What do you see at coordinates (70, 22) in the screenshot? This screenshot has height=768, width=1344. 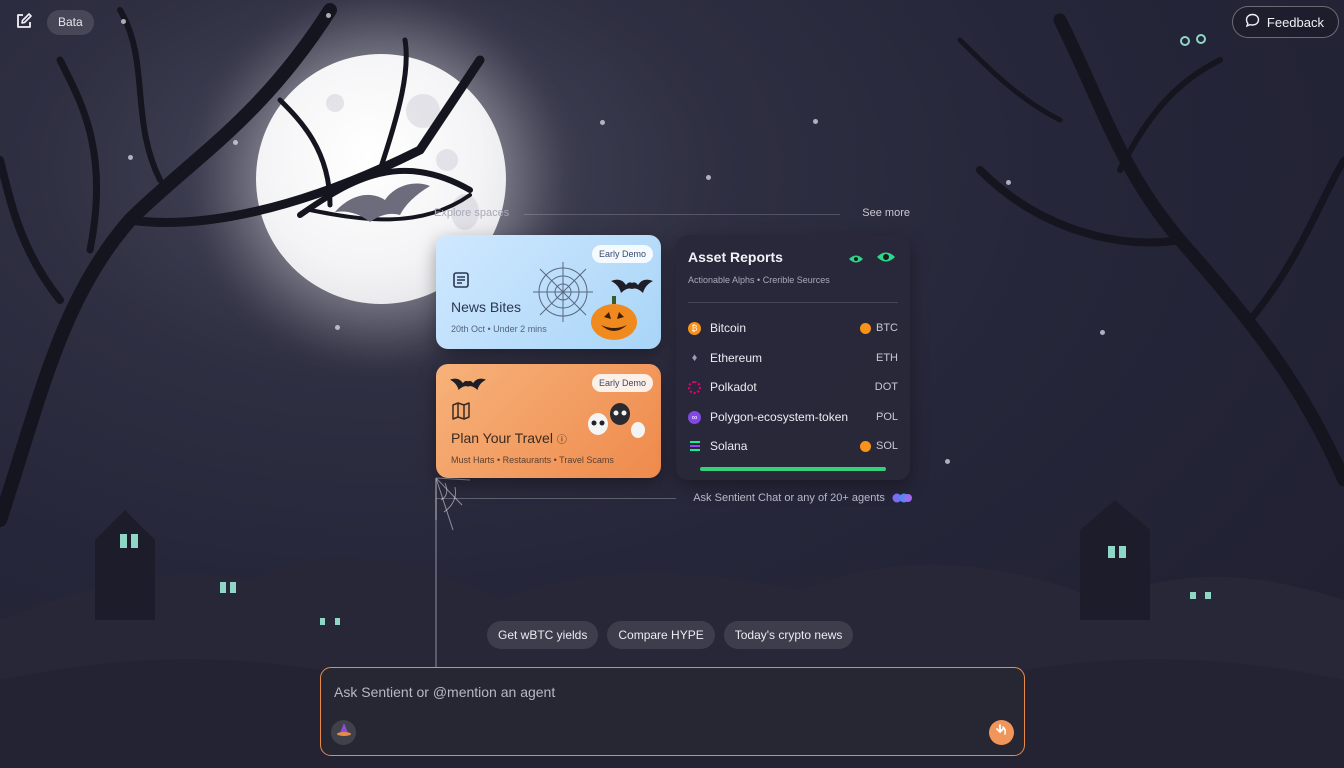 I see `beta-badge: Bata` at bounding box center [70, 22].